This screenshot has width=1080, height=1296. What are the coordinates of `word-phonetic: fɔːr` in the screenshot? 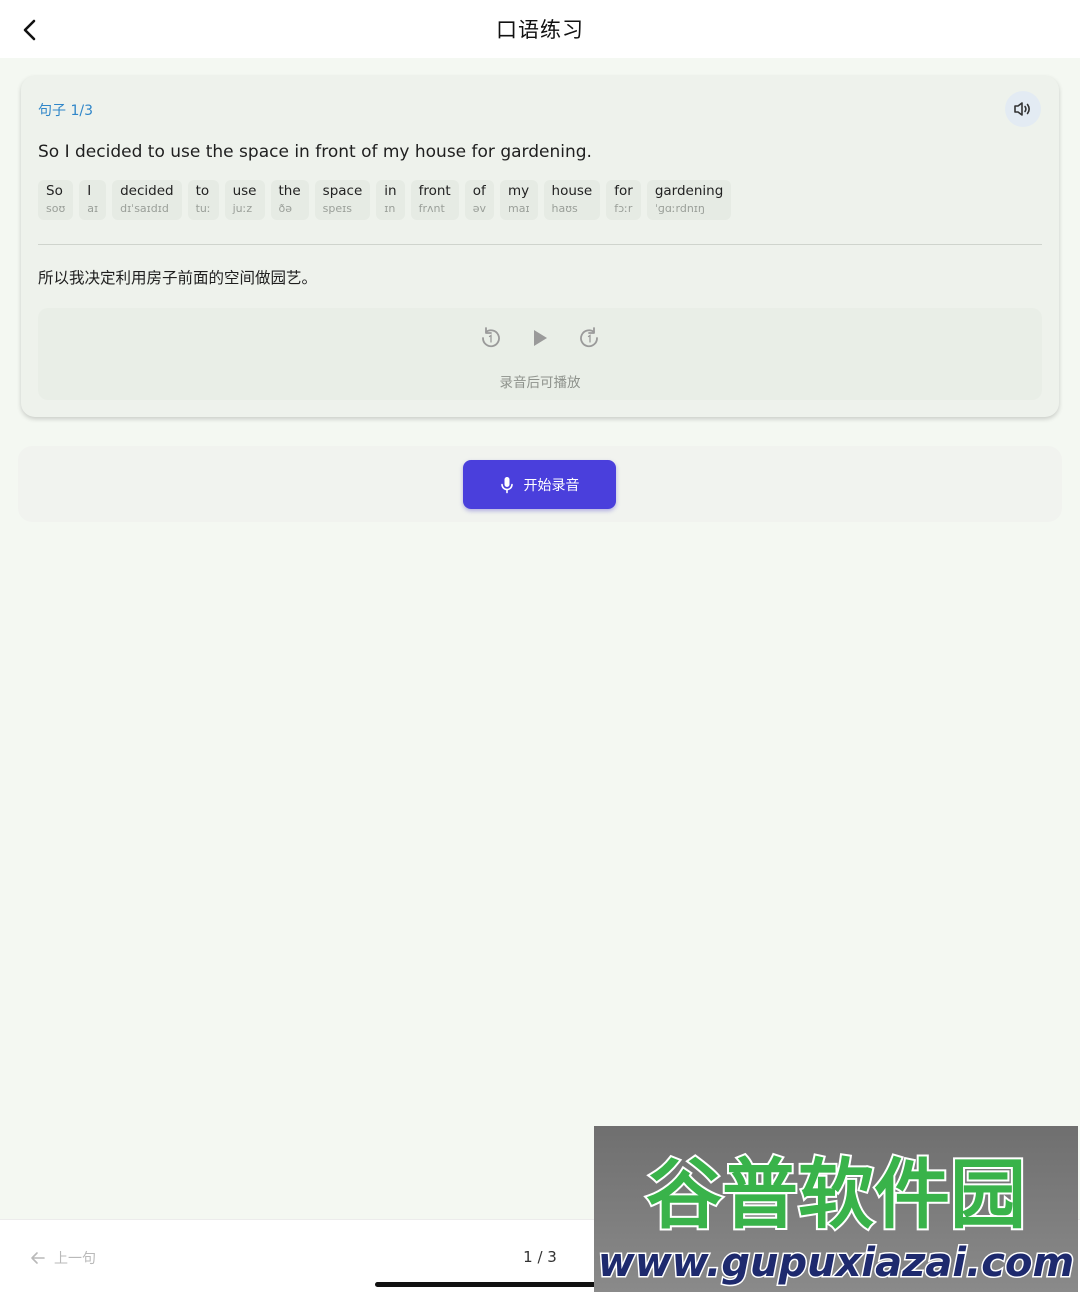 It's located at (623, 208).